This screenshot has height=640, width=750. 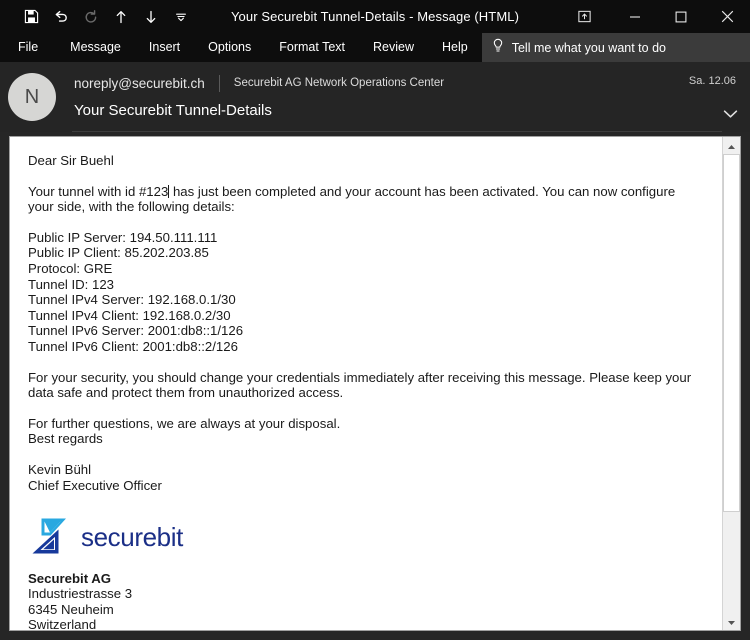 I want to click on tab-insert: Insert, so click(x=164, y=47).